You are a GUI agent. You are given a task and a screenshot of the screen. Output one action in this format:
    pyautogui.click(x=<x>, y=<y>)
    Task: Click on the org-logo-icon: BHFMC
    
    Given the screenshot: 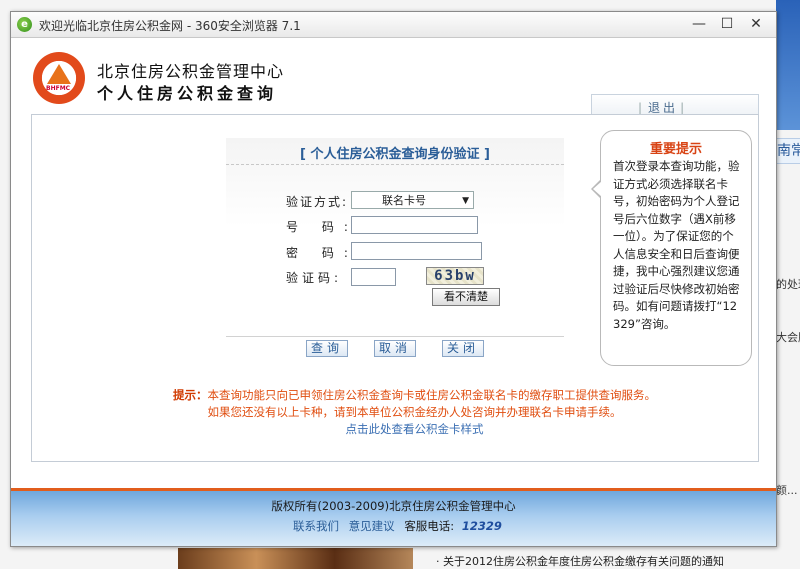 What is the action you would take?
    pyautogui.click(x=59, y=78)
    